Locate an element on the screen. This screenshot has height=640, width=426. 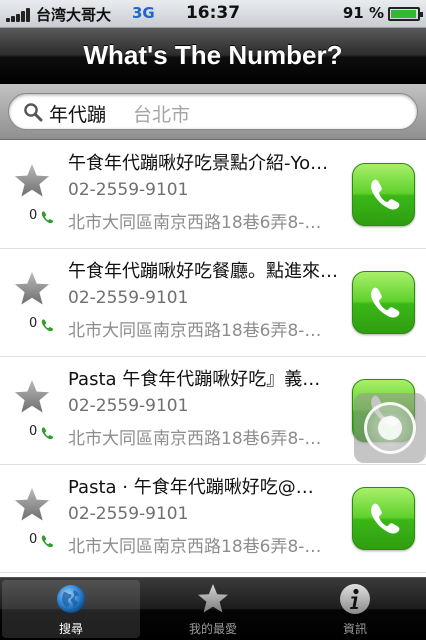
search-input: 年代蹦 台北市 is located at coordinates (213, 111).